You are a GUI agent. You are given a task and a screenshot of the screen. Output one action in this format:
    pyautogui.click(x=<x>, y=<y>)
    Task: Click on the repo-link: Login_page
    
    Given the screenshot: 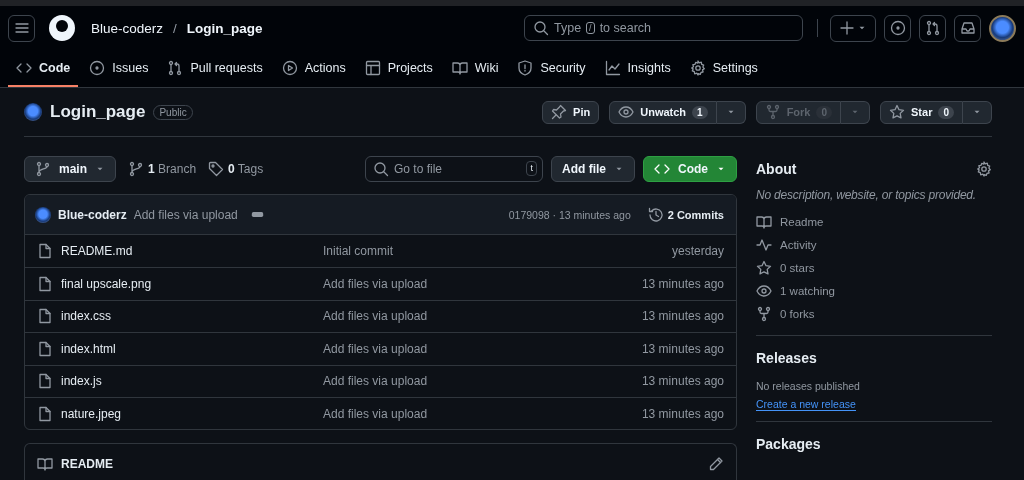 What is the action you would take?
    pyautogui.click(x=224, y=28)
    